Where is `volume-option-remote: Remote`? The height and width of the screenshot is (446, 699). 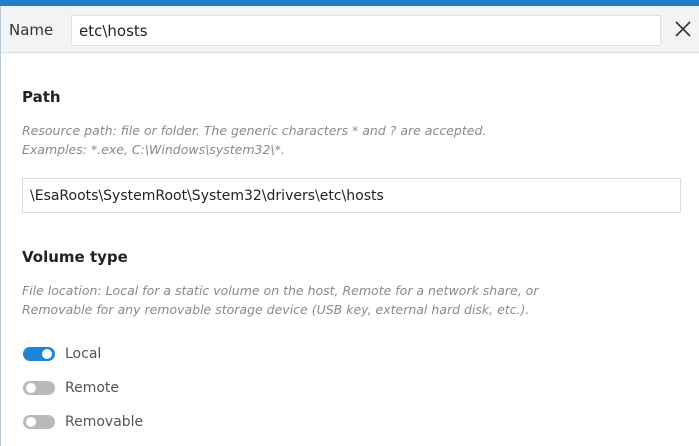 volume-option-remote: Remote is located at coordinates (71, 388).